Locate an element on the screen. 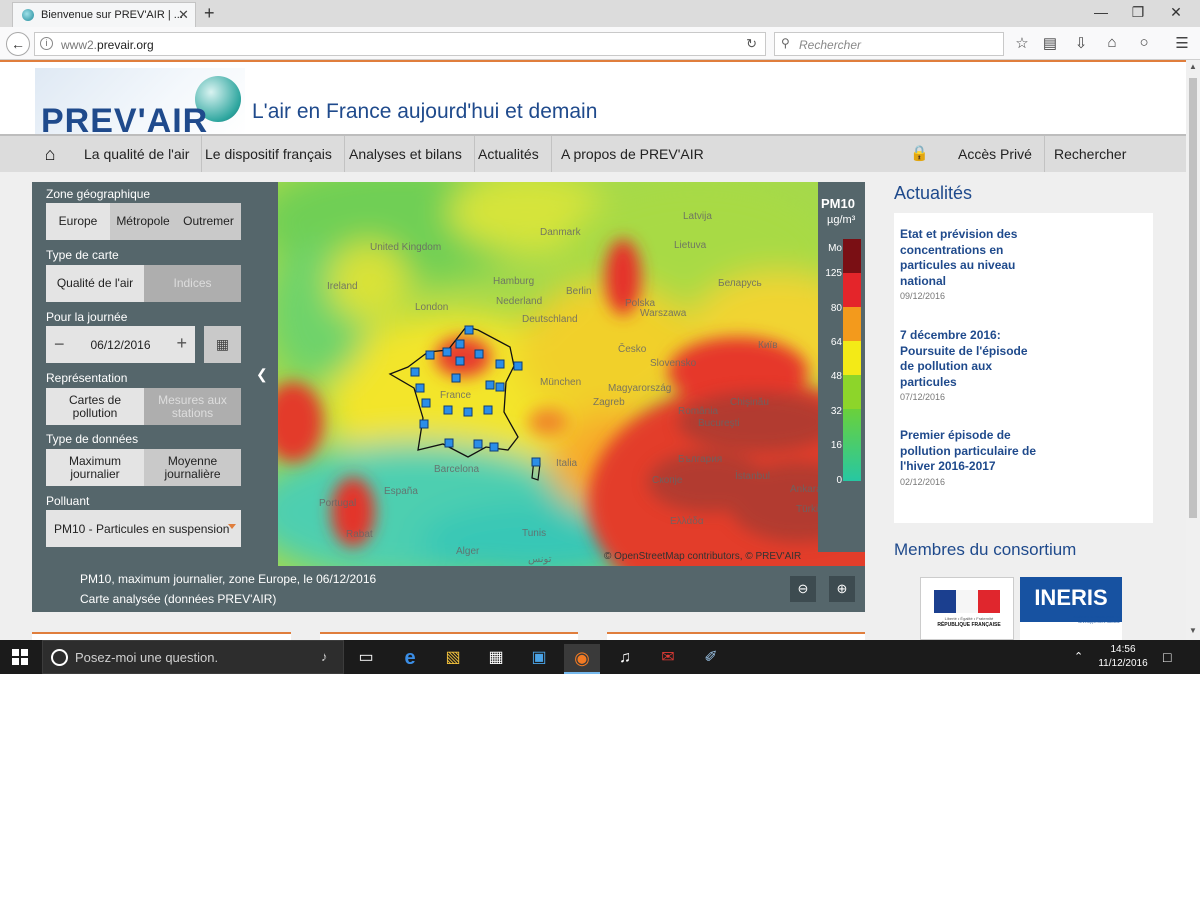 The width and height of the screenshot is (1200, 920). voice-recorder-icon: ♫ is located at coordinates (625, 659).